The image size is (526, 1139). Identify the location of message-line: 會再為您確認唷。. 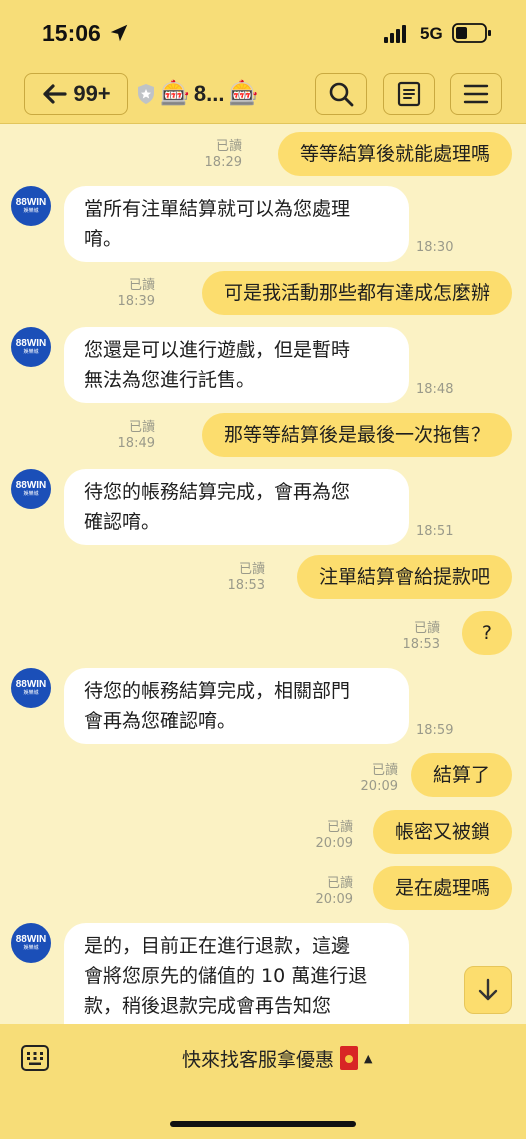
(160, 721).